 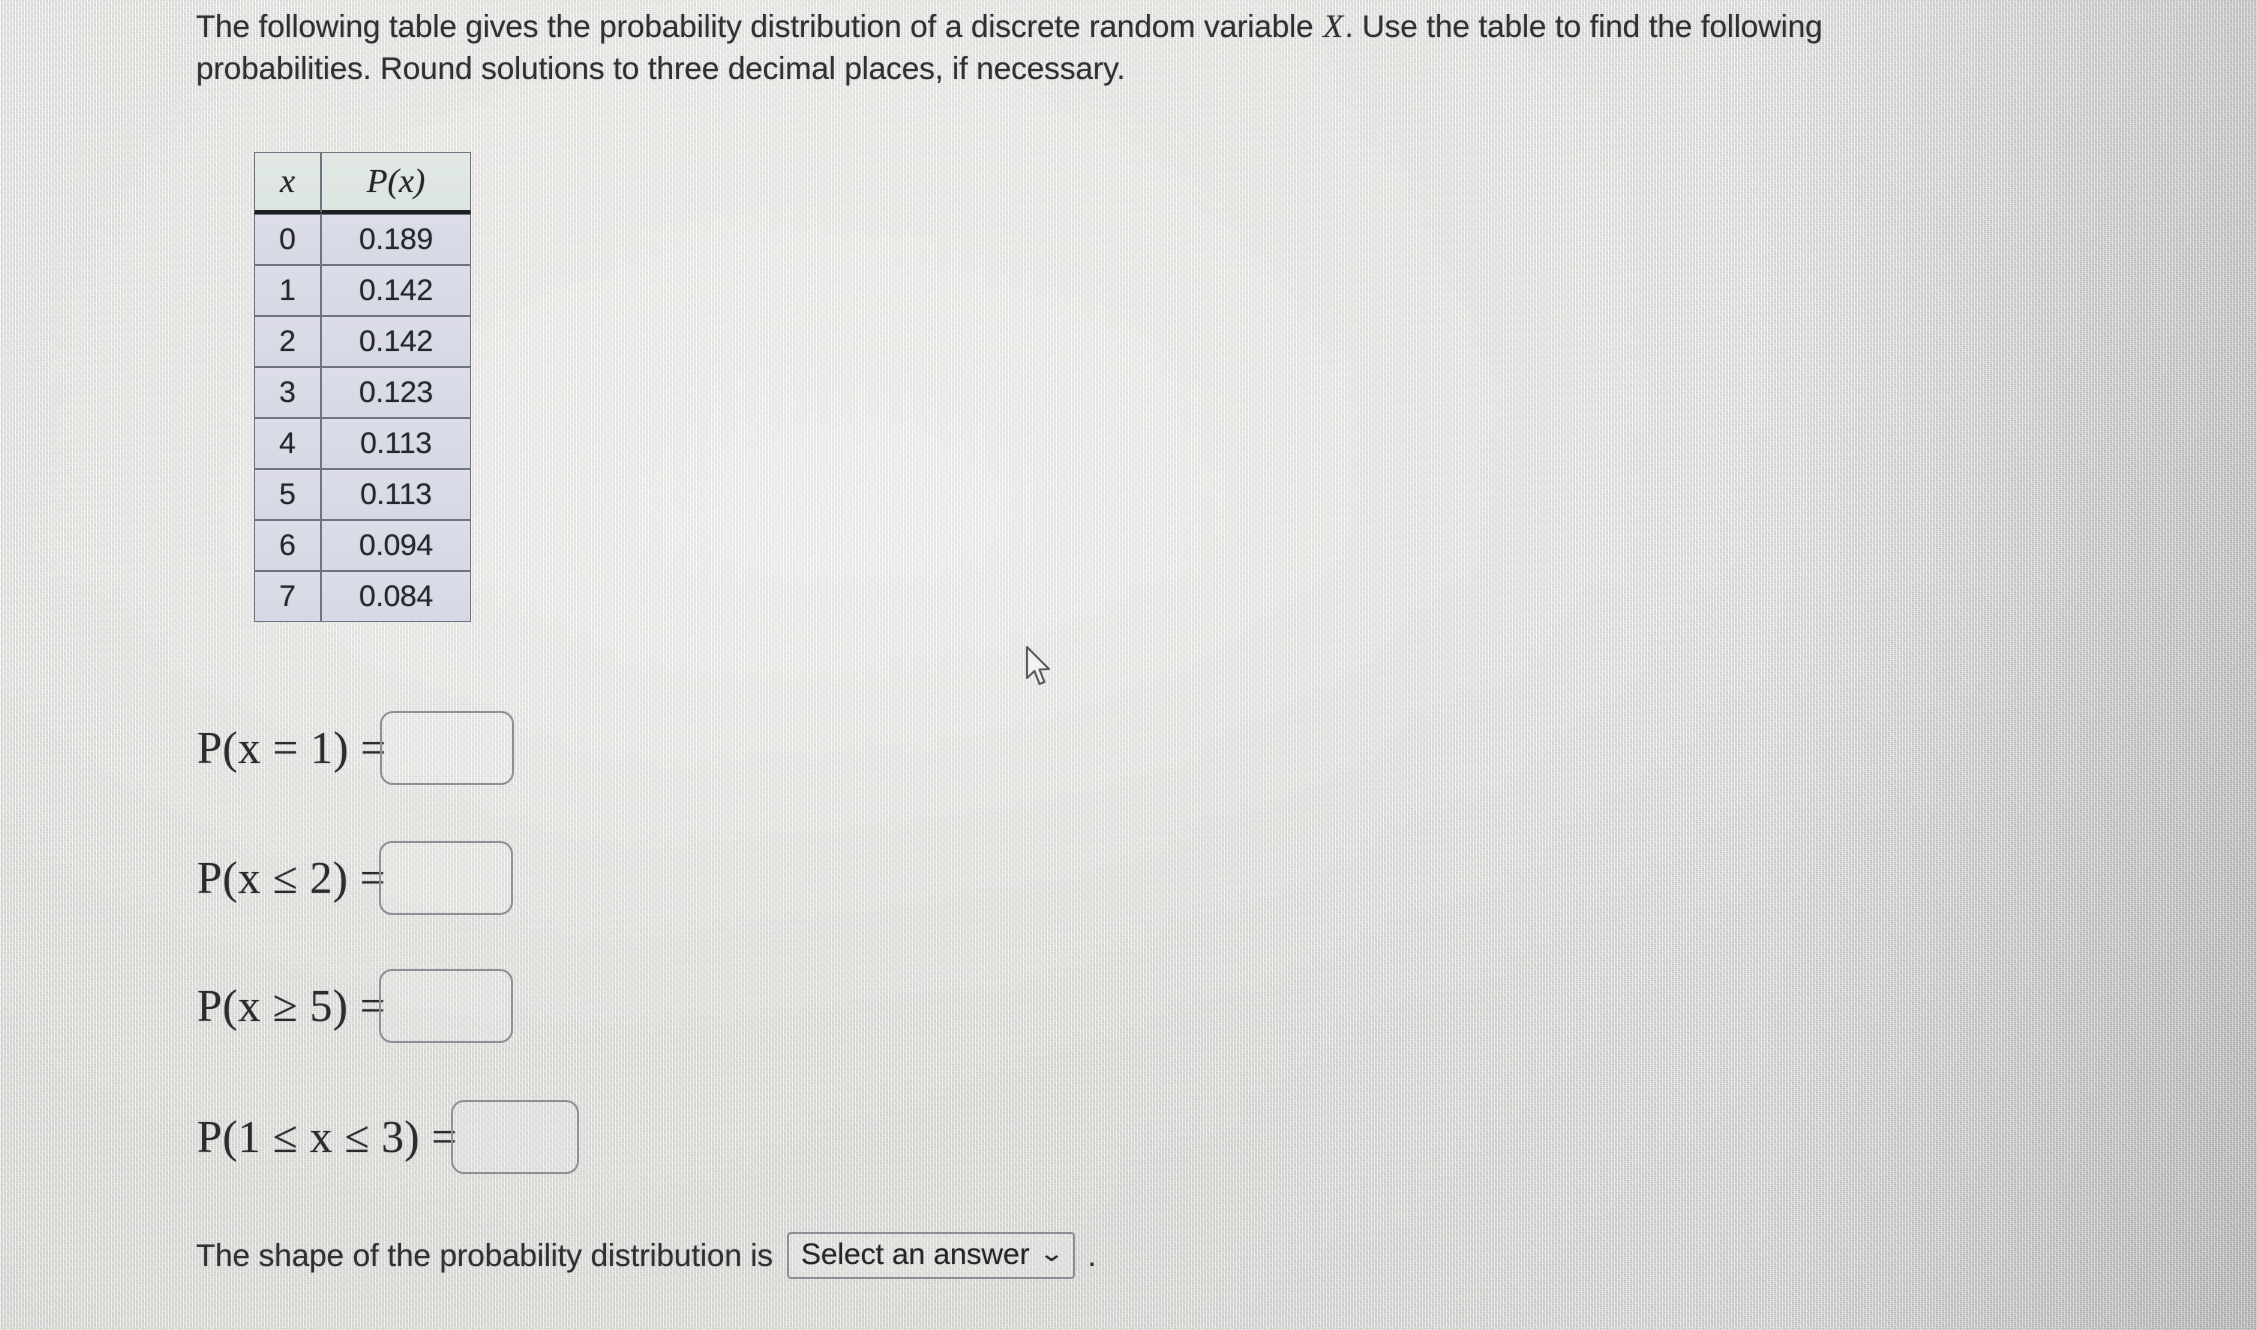 I want to click on probability-question-1: P(x = 1) =, so click(x=355, y=748).